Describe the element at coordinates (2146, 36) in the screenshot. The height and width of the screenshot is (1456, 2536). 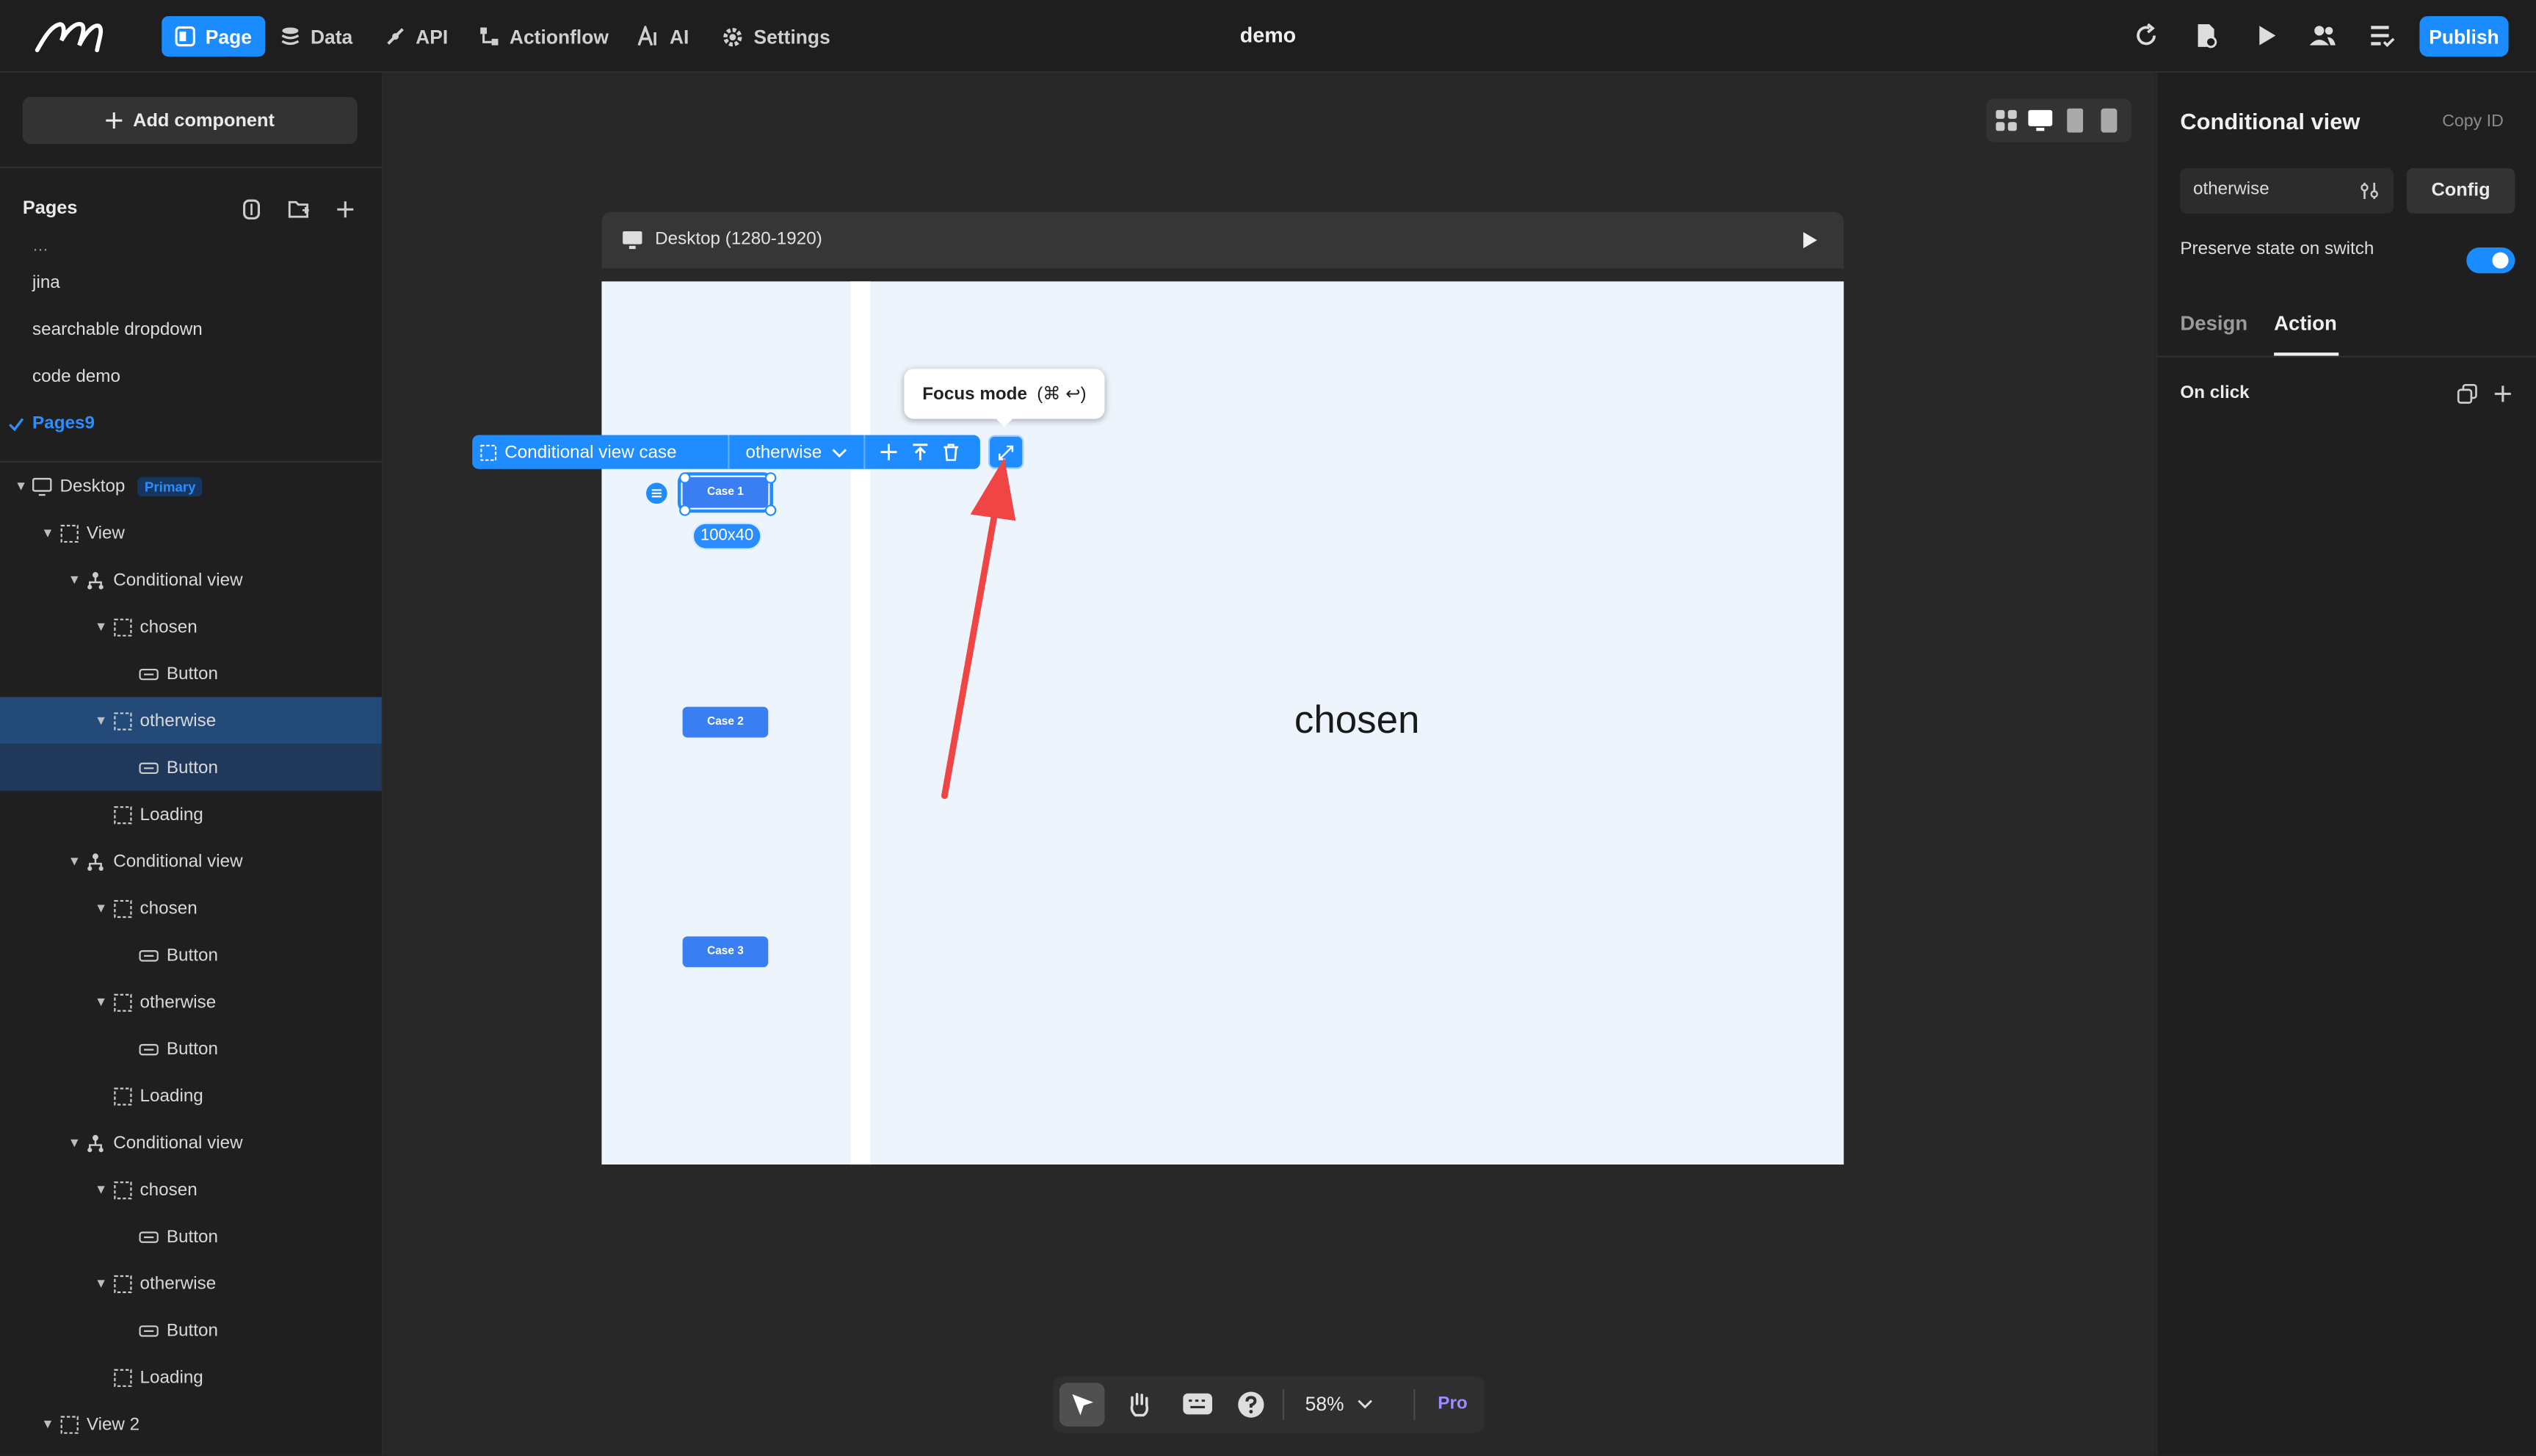
I see `refresh-icon` at that location.